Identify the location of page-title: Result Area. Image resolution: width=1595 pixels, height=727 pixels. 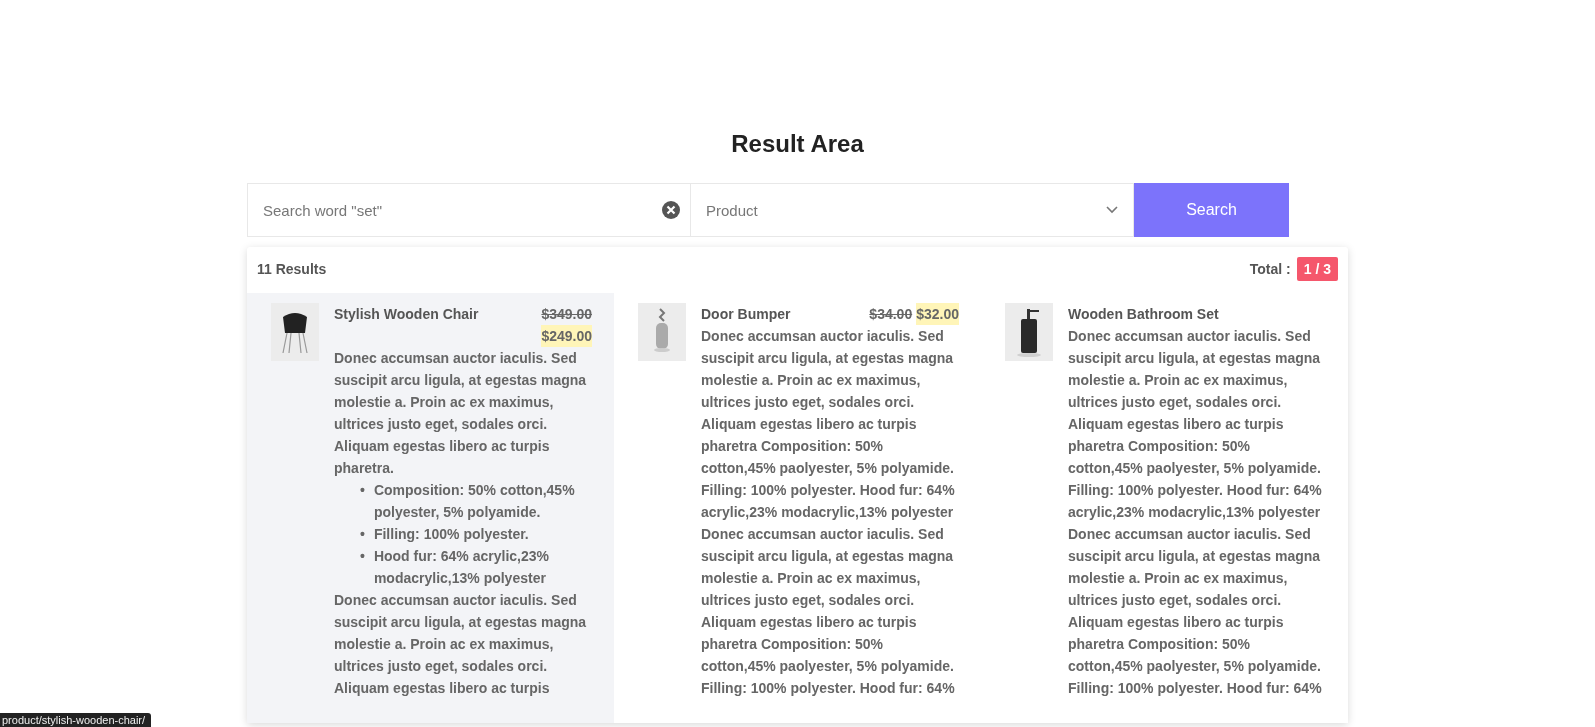
(797, 144).